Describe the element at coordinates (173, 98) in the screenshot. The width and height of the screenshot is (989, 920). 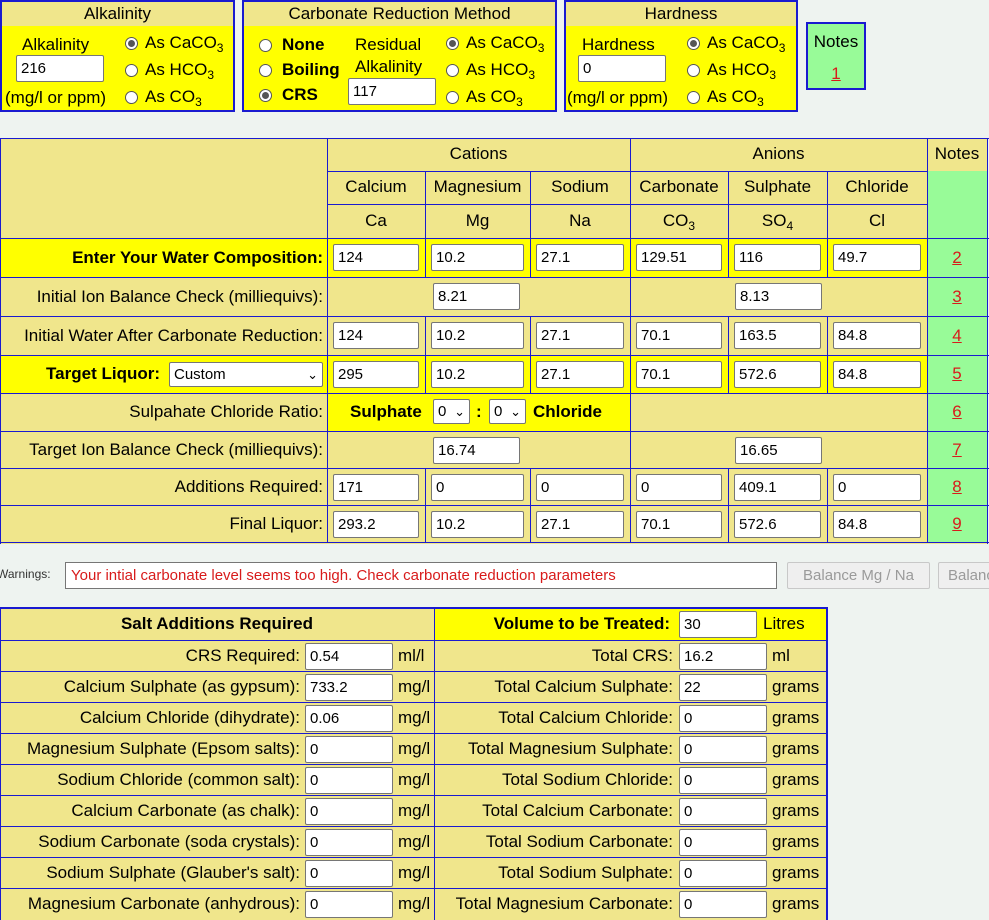
I see `unit-option-label: As CO3` at that location.